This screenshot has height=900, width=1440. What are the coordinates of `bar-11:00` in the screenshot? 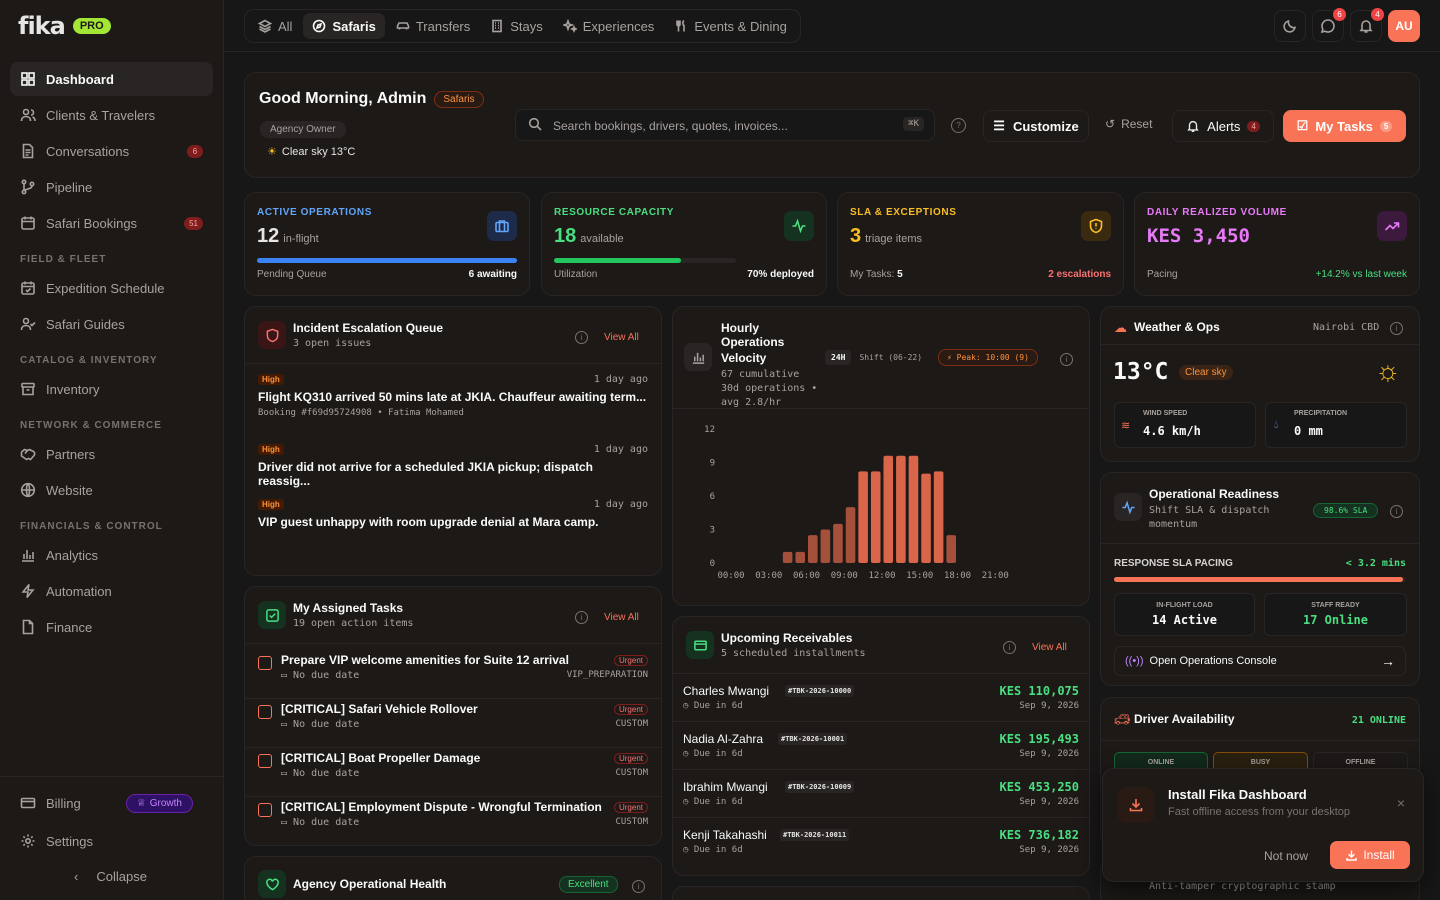 It's located at (875, 517).